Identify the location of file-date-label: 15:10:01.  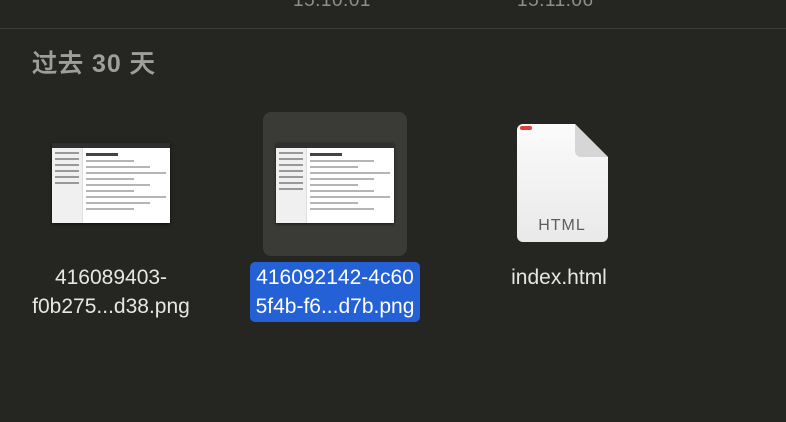
(332, 5).